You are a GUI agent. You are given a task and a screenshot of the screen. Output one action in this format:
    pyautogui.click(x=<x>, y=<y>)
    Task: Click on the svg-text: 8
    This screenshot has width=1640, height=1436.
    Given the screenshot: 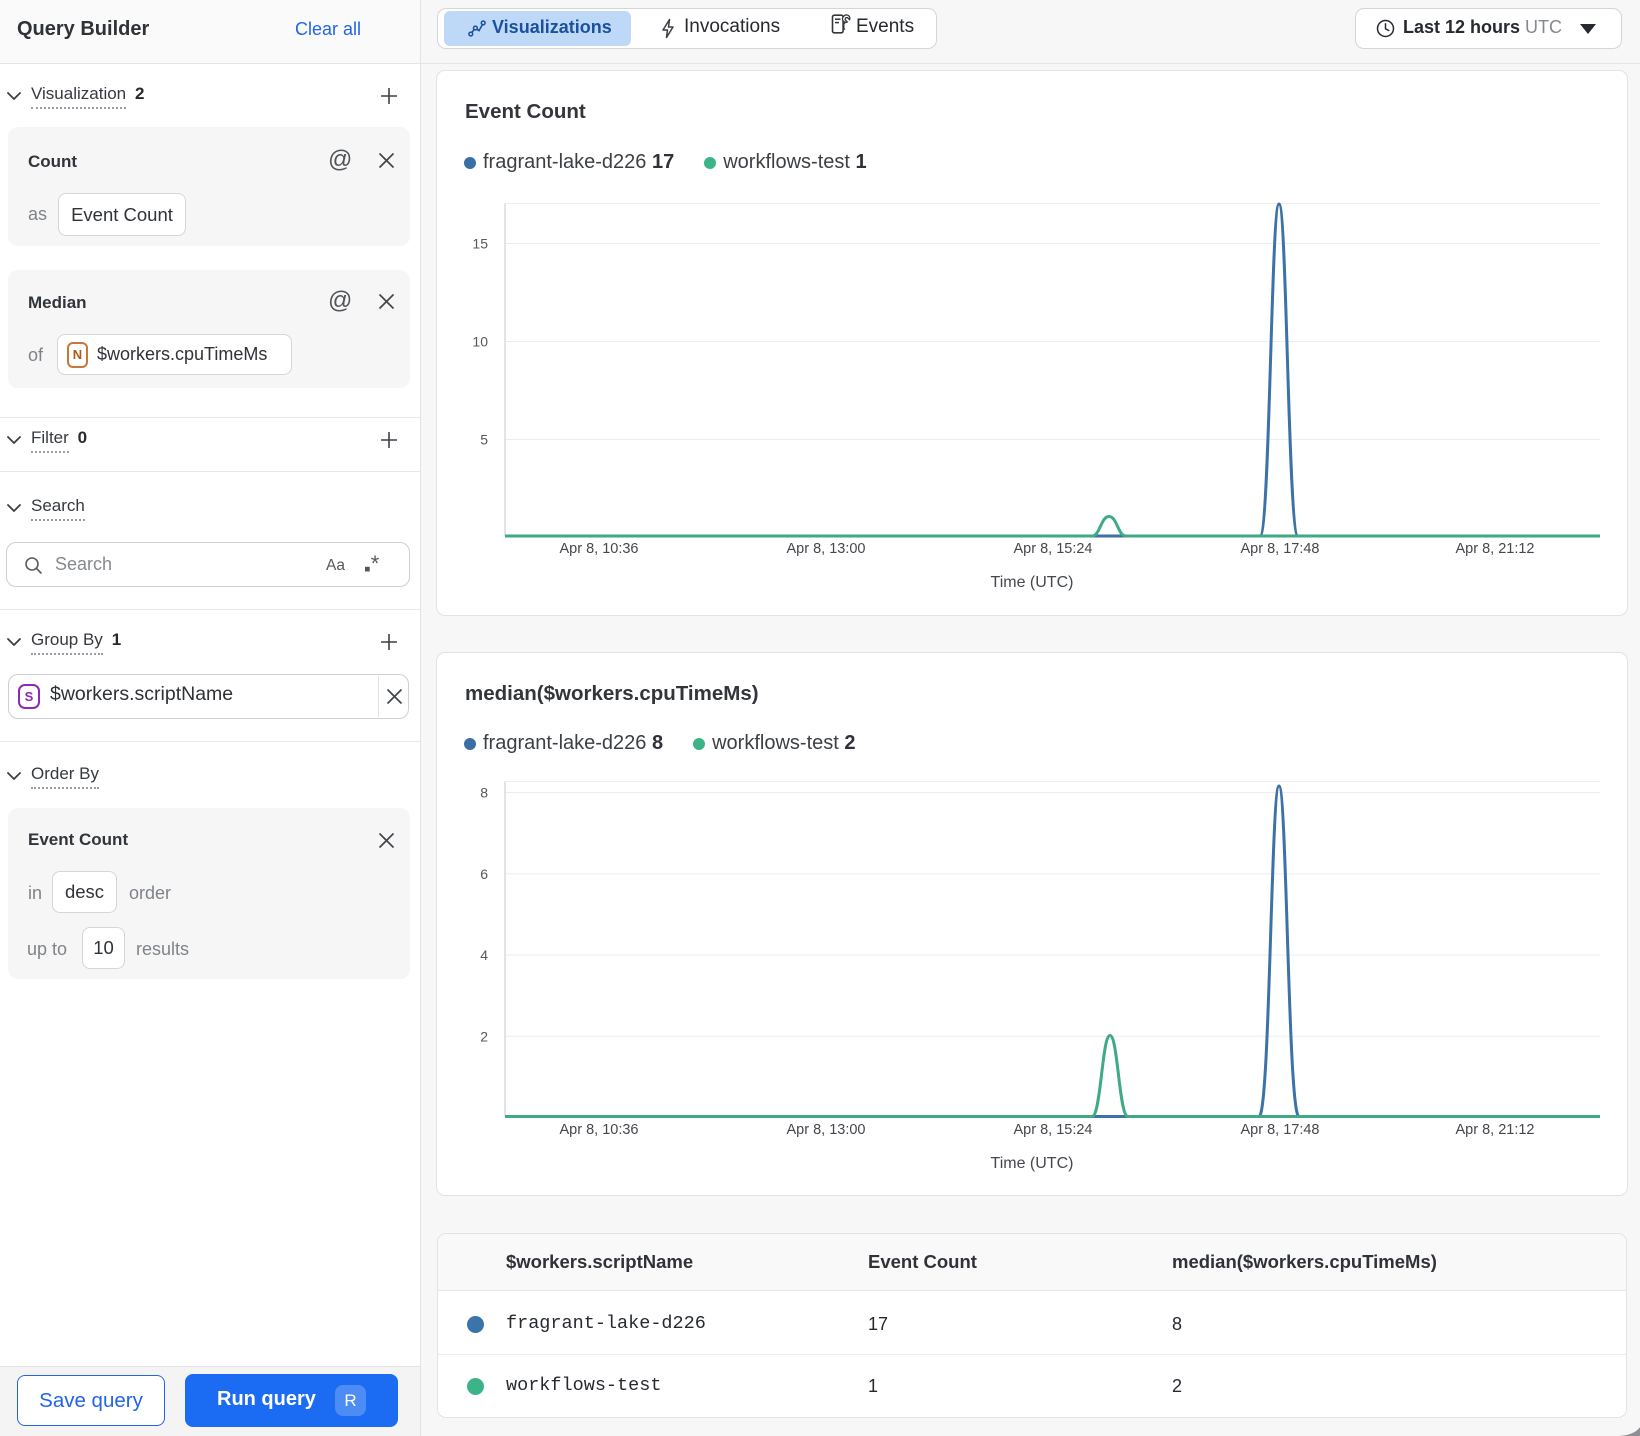 What is the action you would take?
    pyautogui.click(x=484, y=793)
    